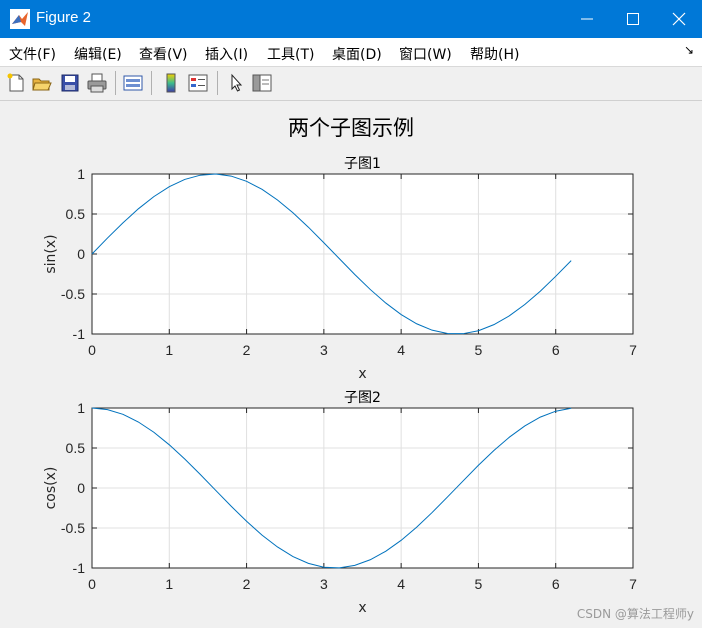 This screenshot has height=628, width=702. Describe the element at coordinates (635, 614) in the screenshot. I see `watermark: CSDN @算法工程师y` at that location.